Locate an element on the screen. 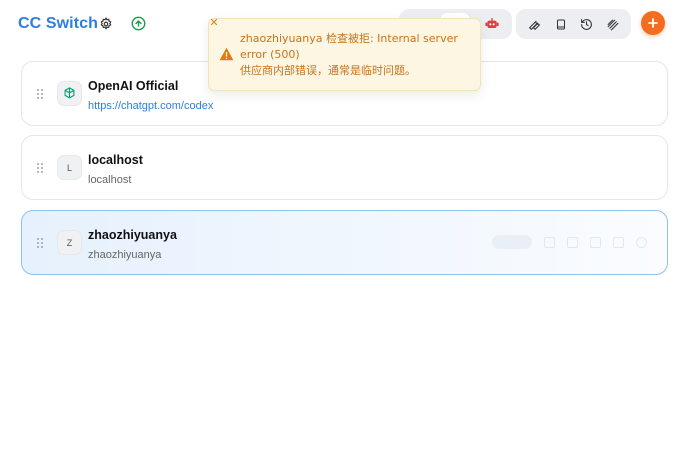 Image resolution: width=690 pixels, height=460 pixels. book-icon is located at coordinates (561, 24).